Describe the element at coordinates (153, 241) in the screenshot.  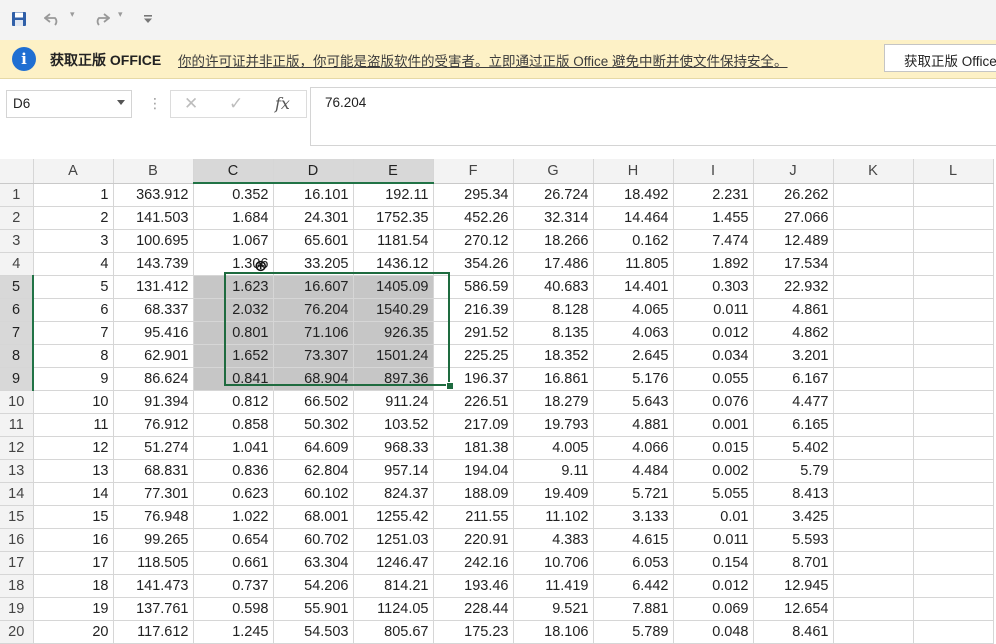
I see `cell: 100.695` at that location.